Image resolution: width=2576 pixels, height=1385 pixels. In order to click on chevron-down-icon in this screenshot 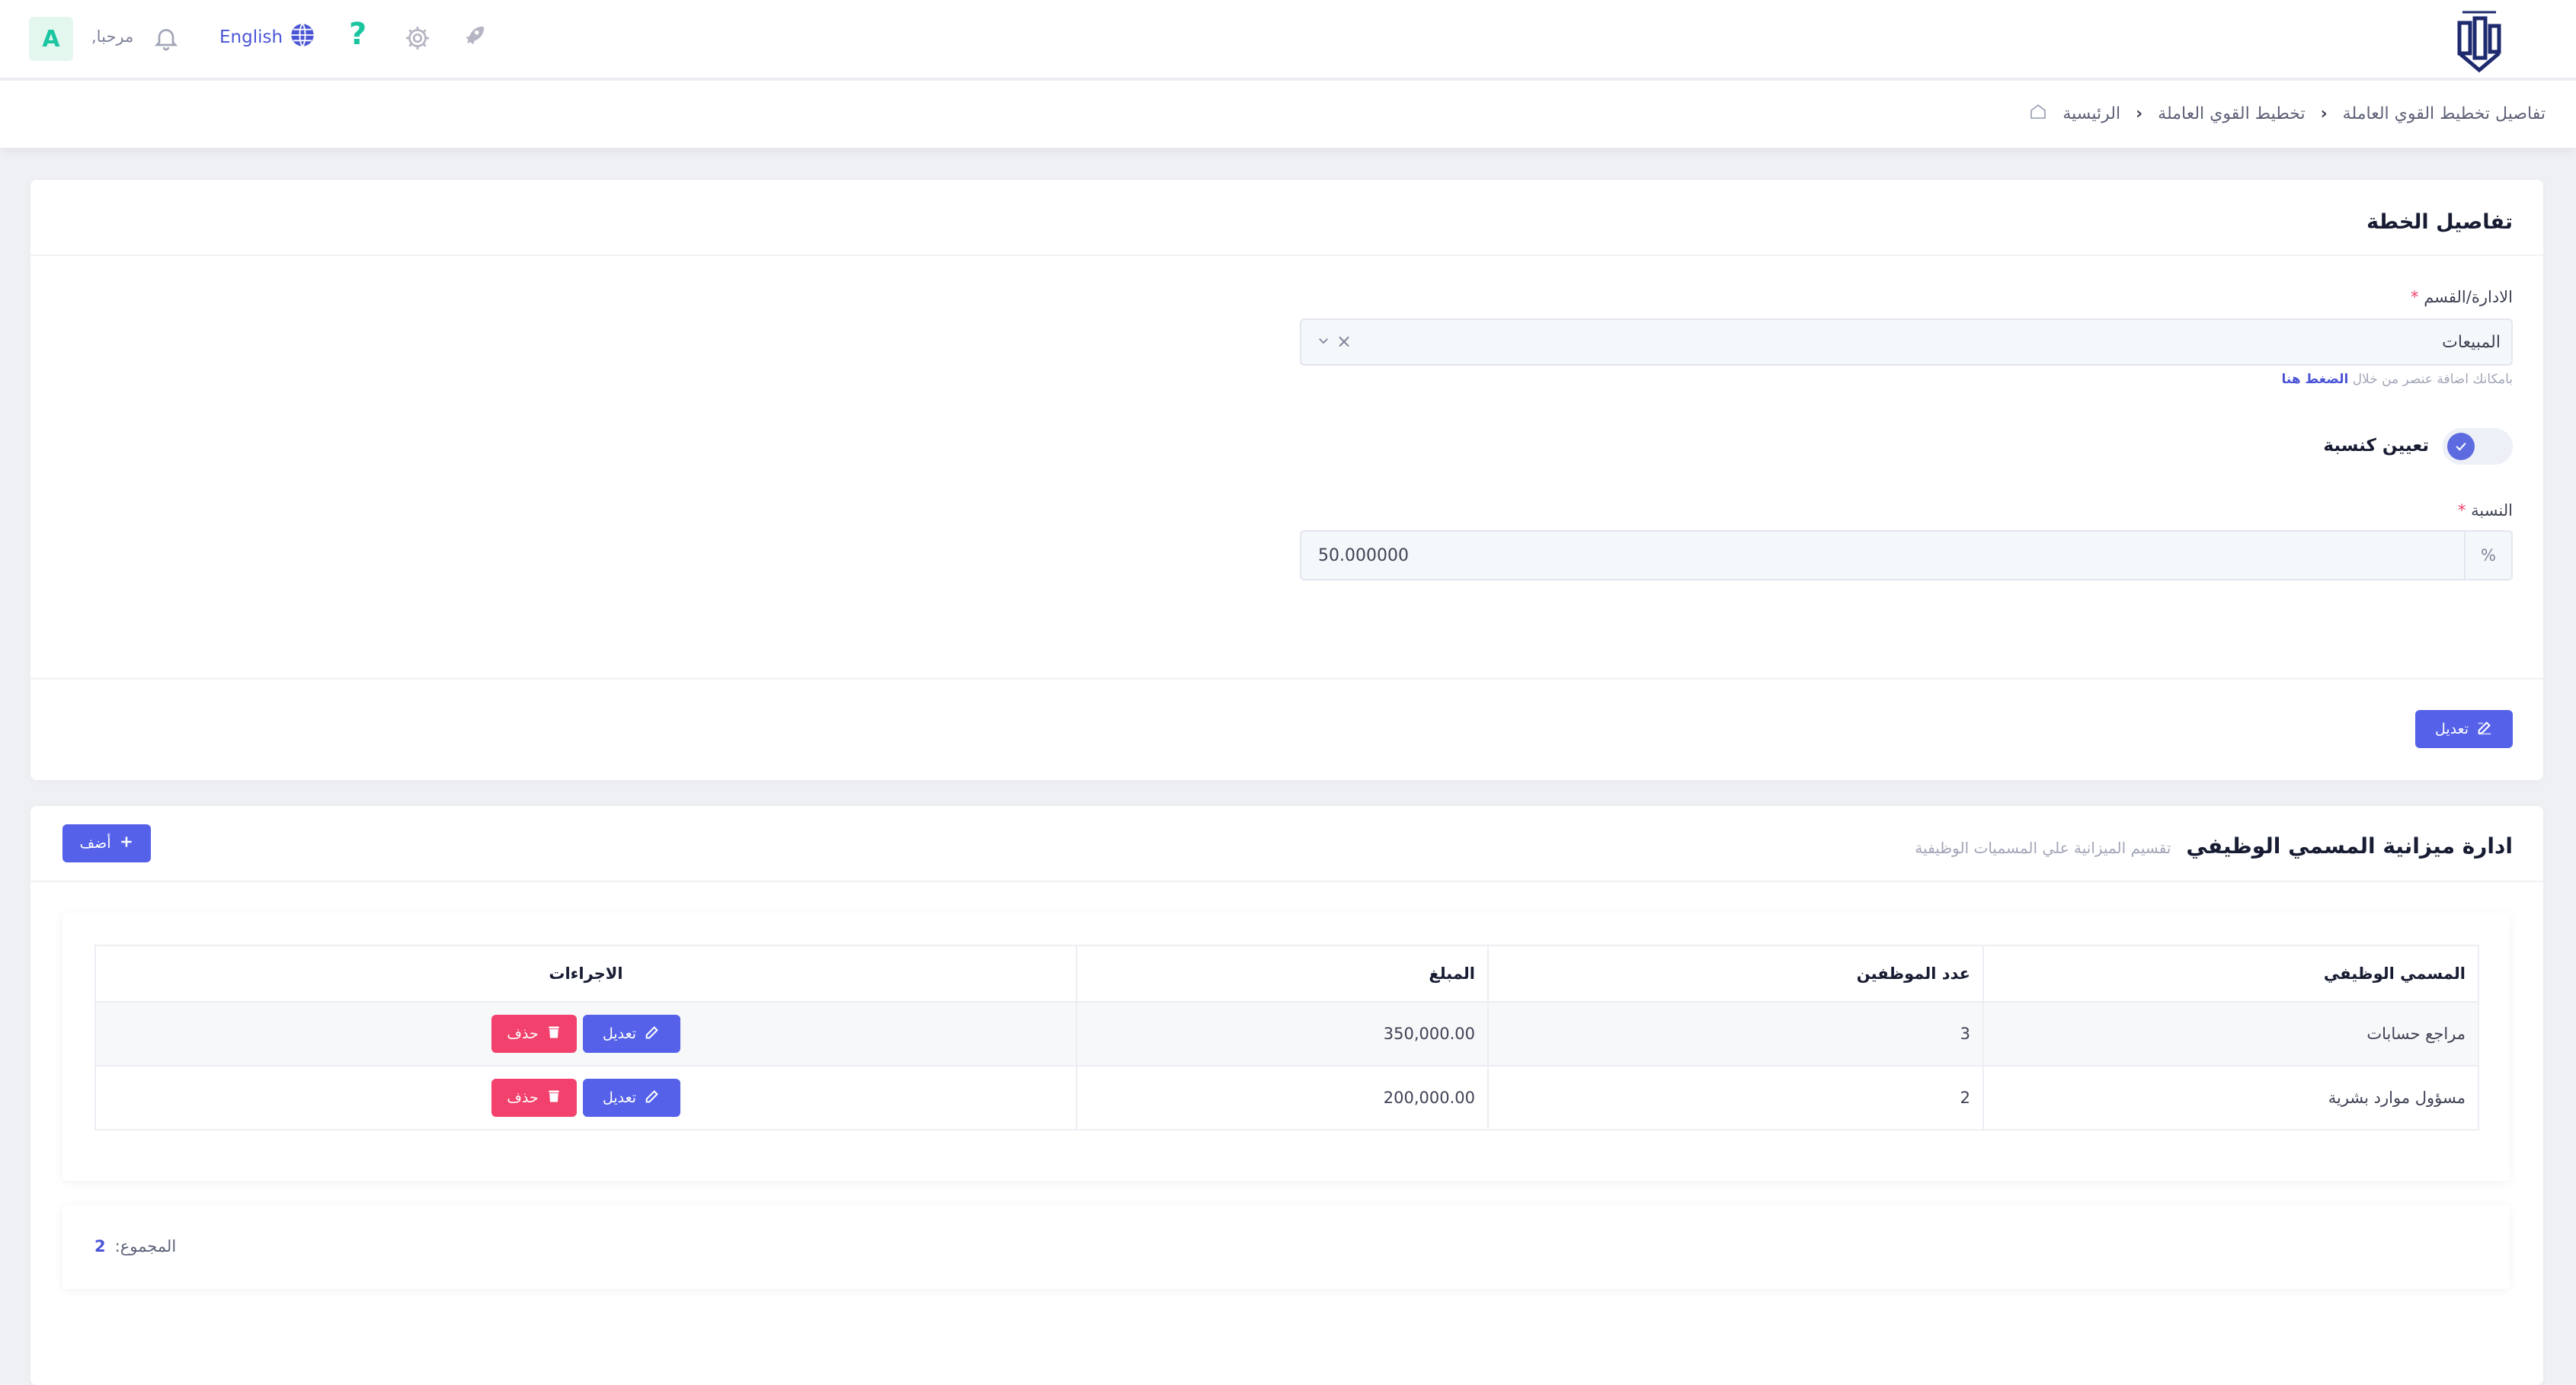, I will do `click(1323, 341)`.